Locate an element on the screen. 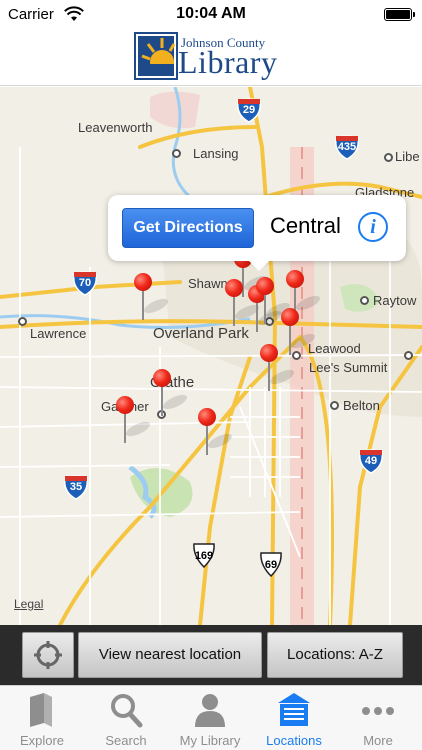 This screenshot has width=422, height=750. tab-label: Locations is located at coordinates (294, 740).